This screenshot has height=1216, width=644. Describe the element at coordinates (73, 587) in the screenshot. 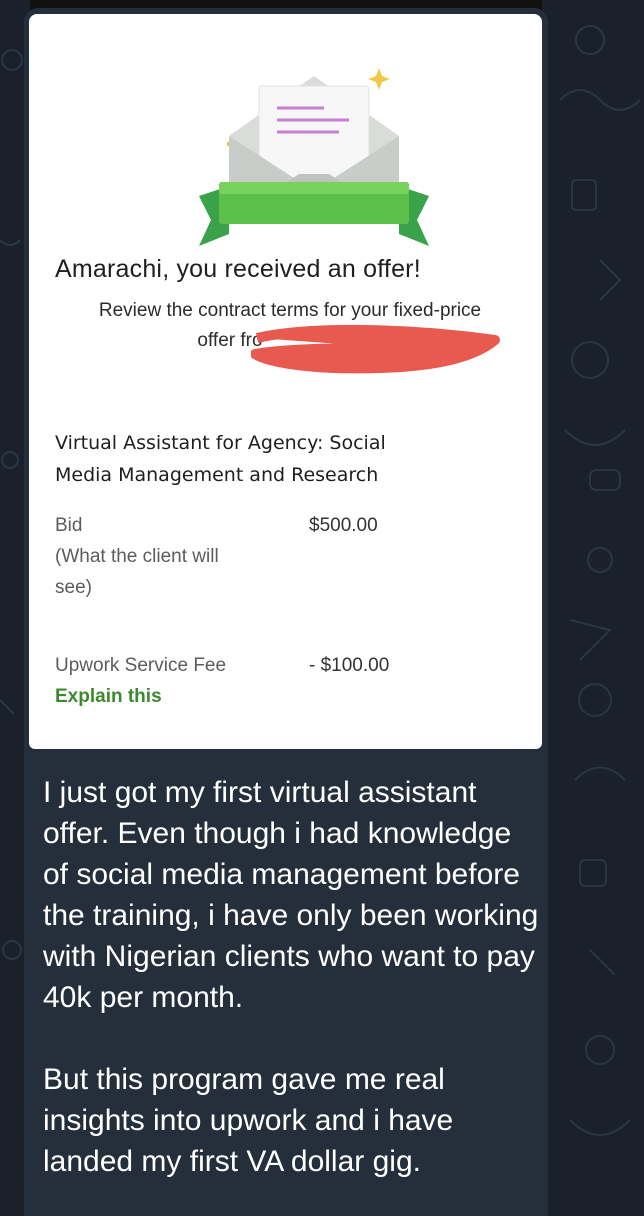

I see `bid-note-line2: see)` at that location.